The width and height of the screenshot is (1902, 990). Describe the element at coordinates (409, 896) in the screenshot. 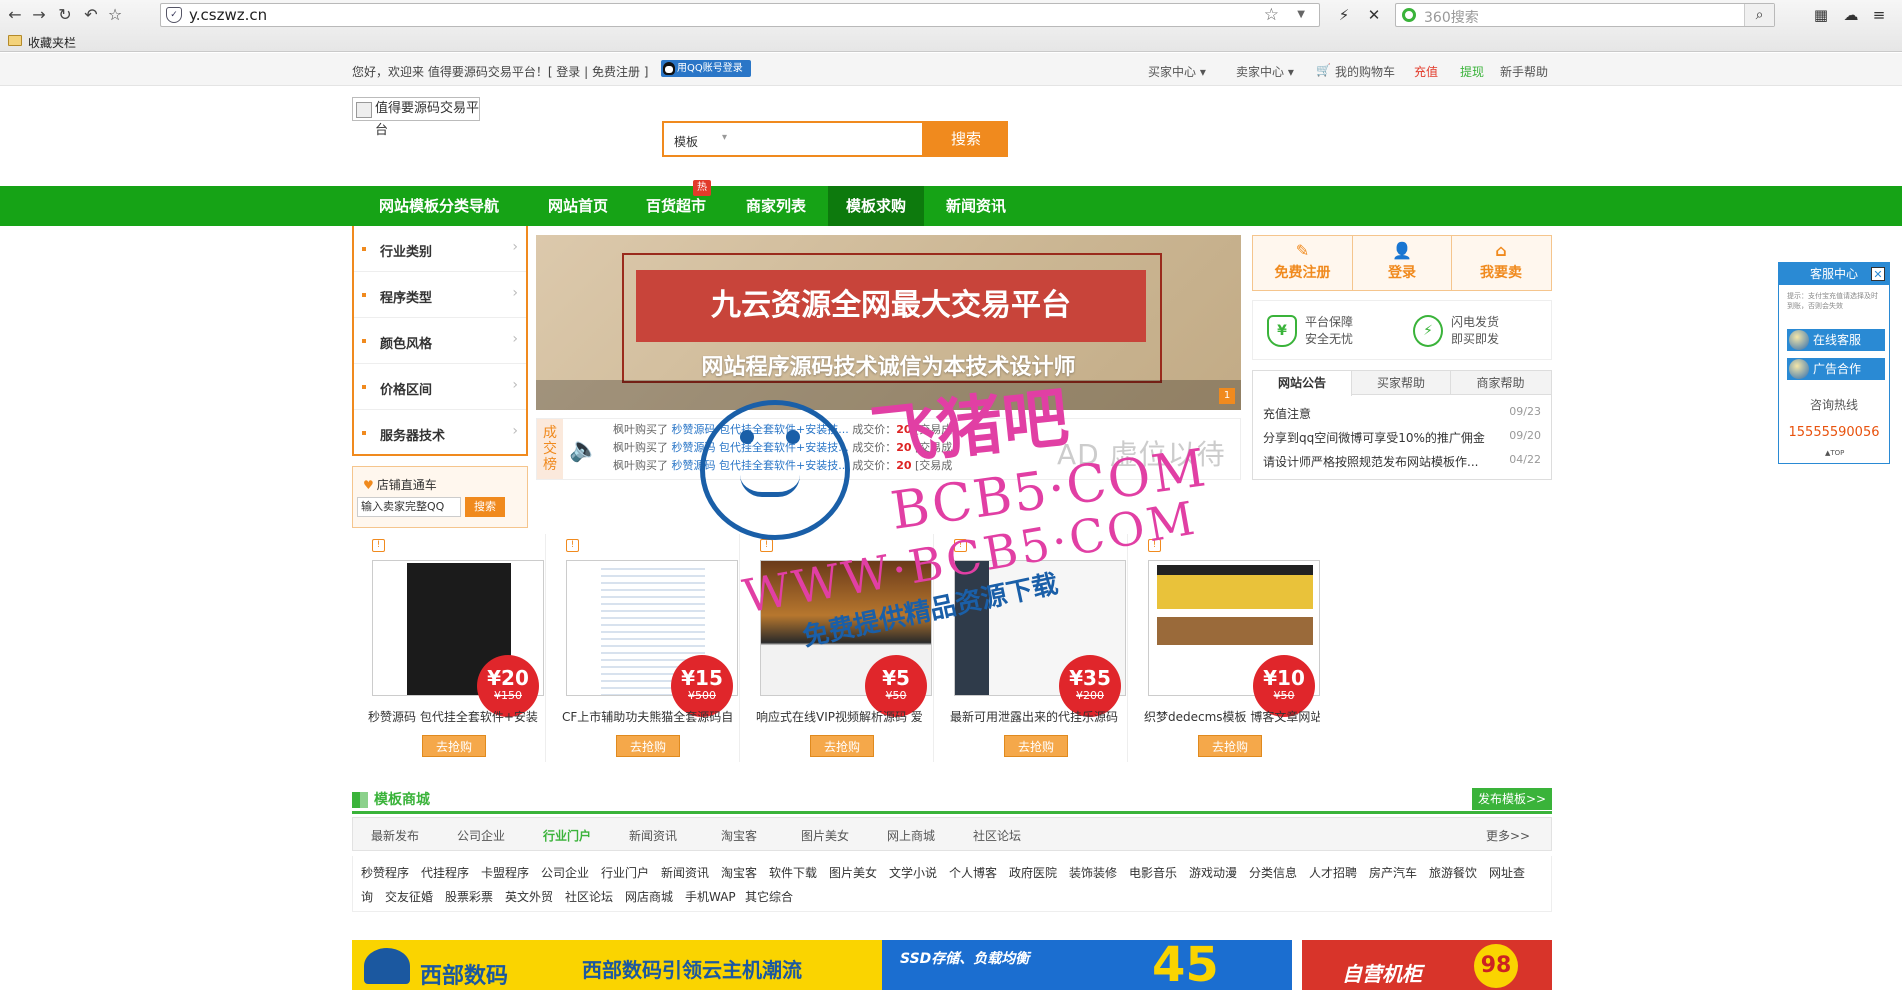

I see `mall-link: 交友征婚` at that location.